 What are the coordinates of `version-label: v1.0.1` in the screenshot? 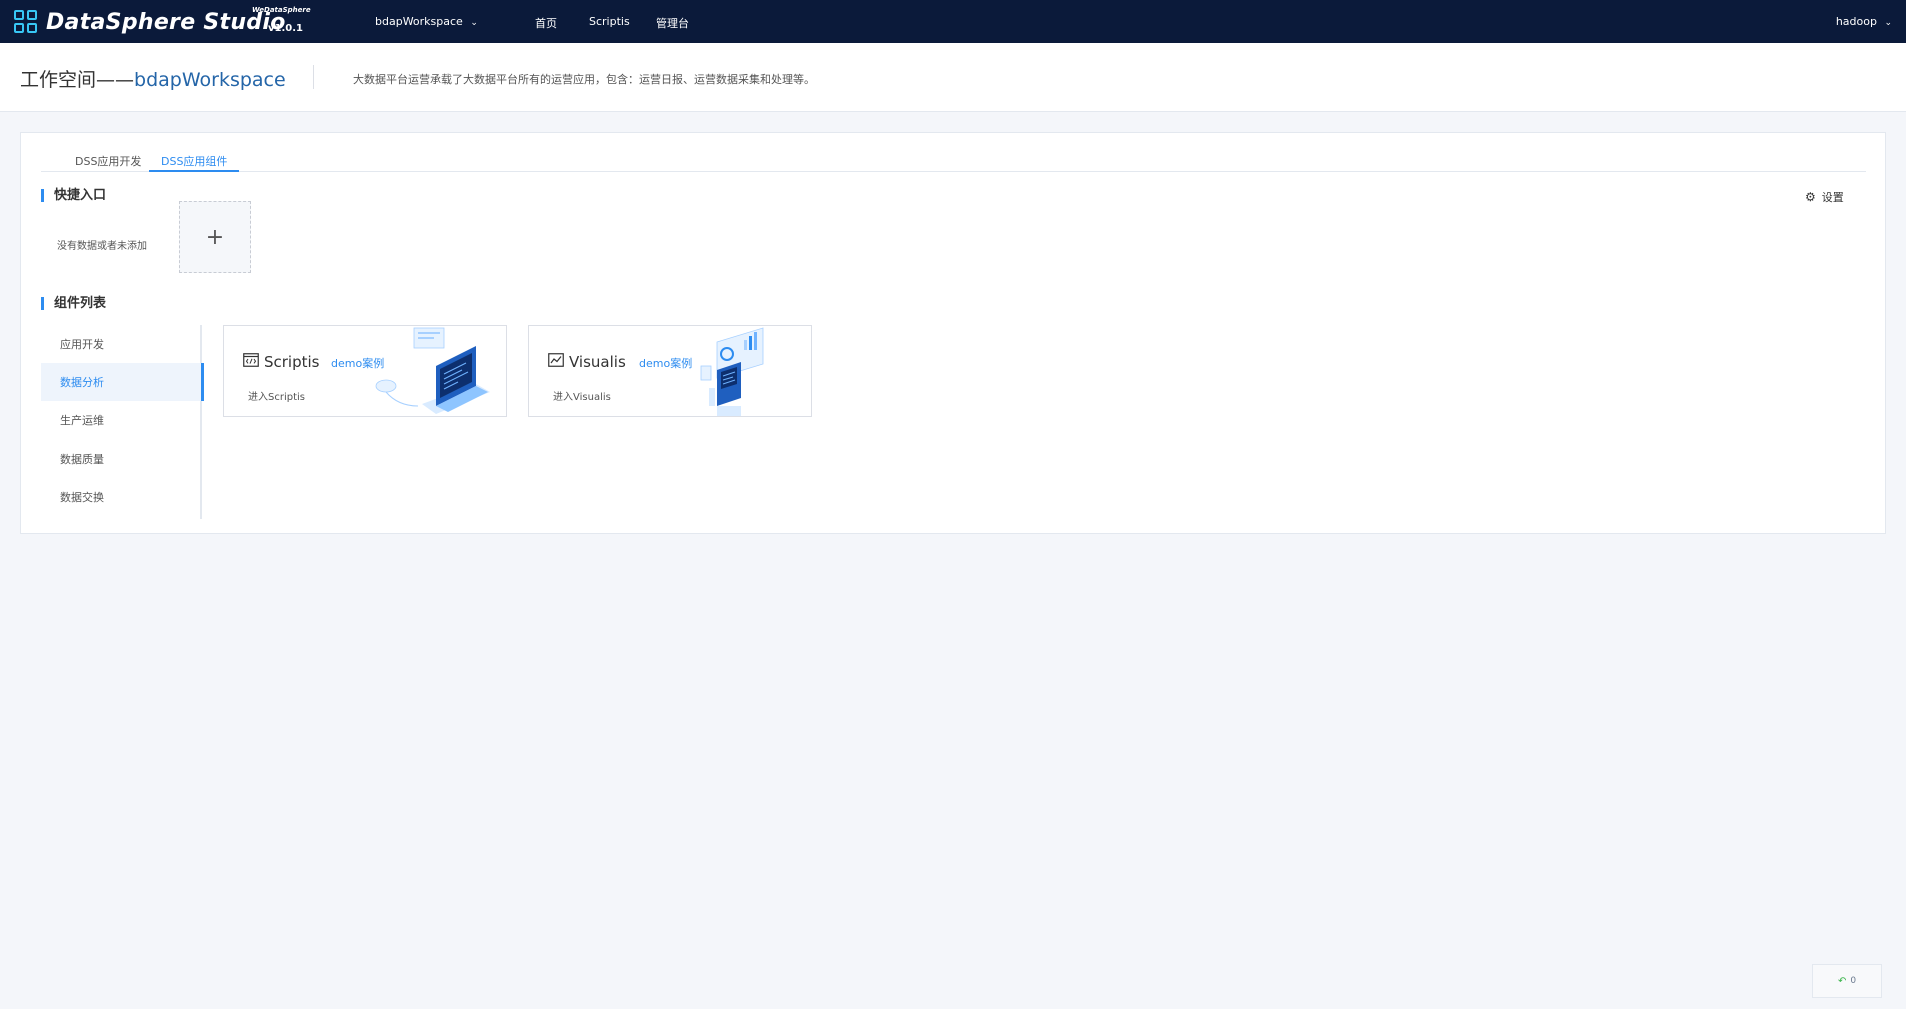 It's located at (285, 28).